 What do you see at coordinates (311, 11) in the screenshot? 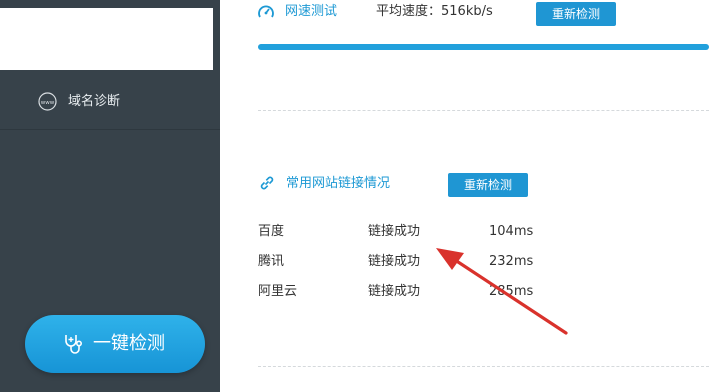
I see `speed-test-title: 网速测试` at bounding box center [311, 11].